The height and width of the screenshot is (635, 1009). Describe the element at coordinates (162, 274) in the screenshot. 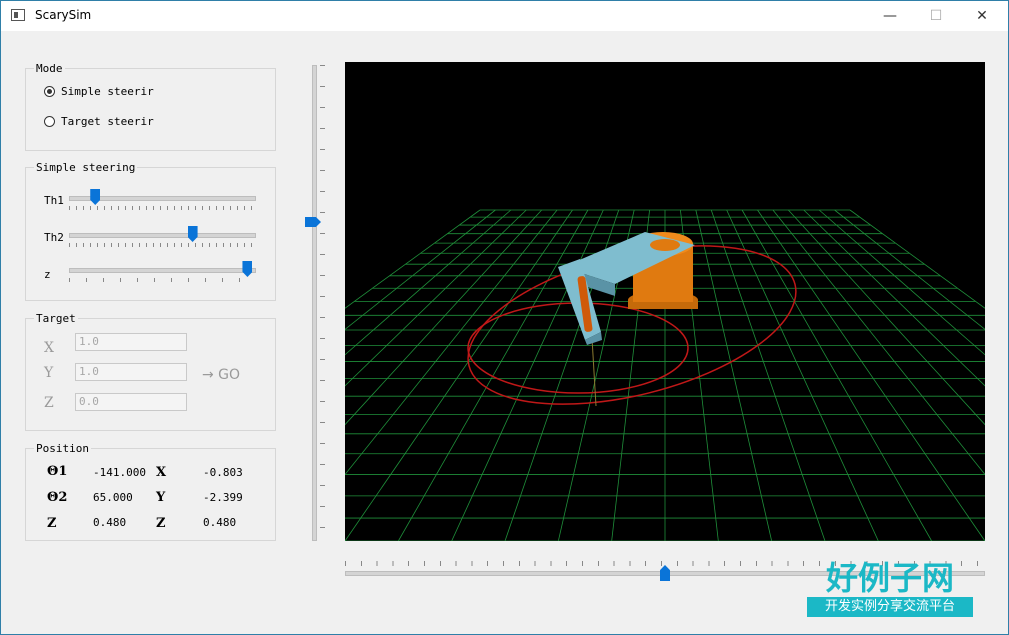

I see `z-slider` at that location.